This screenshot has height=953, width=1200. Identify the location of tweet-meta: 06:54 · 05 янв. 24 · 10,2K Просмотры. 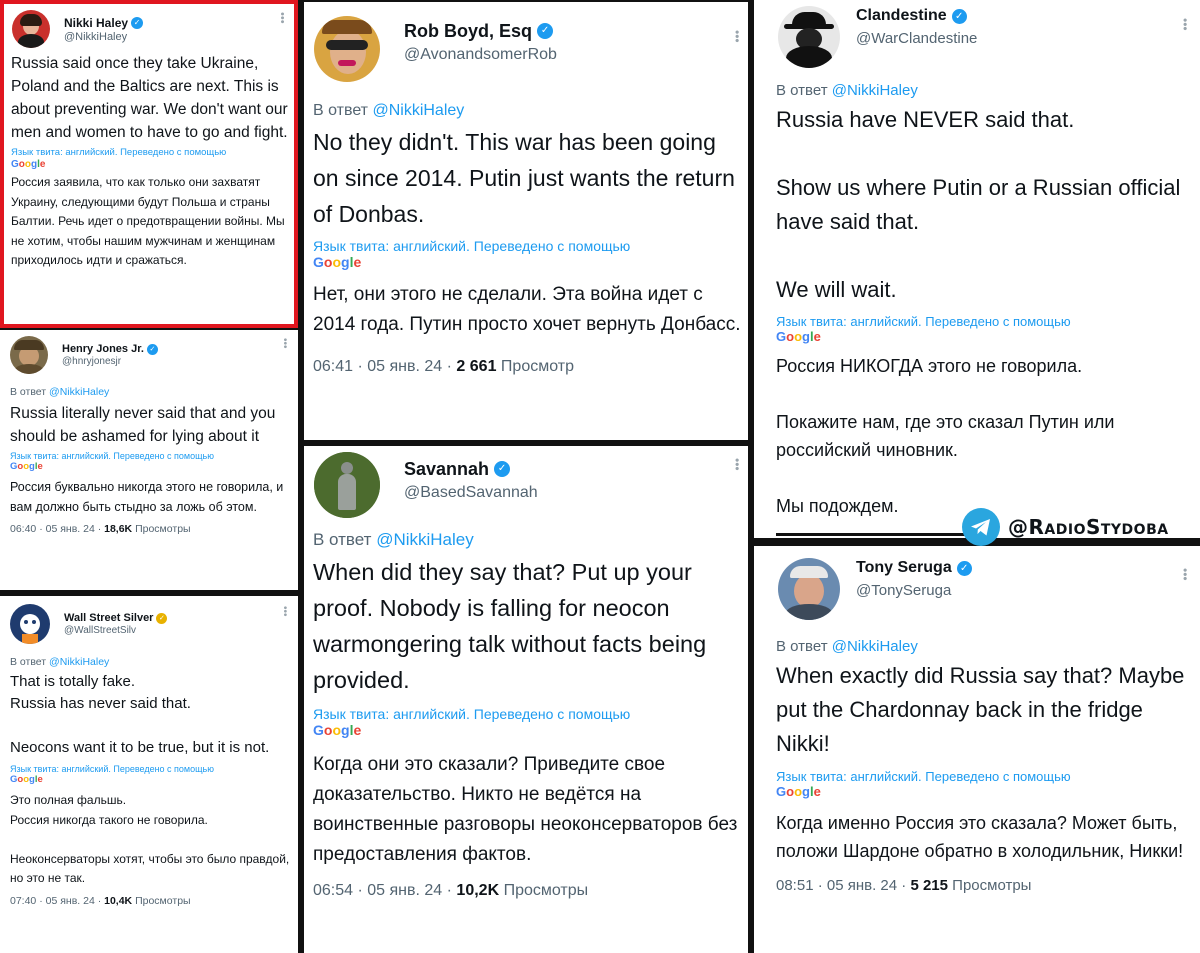
(529, 891).